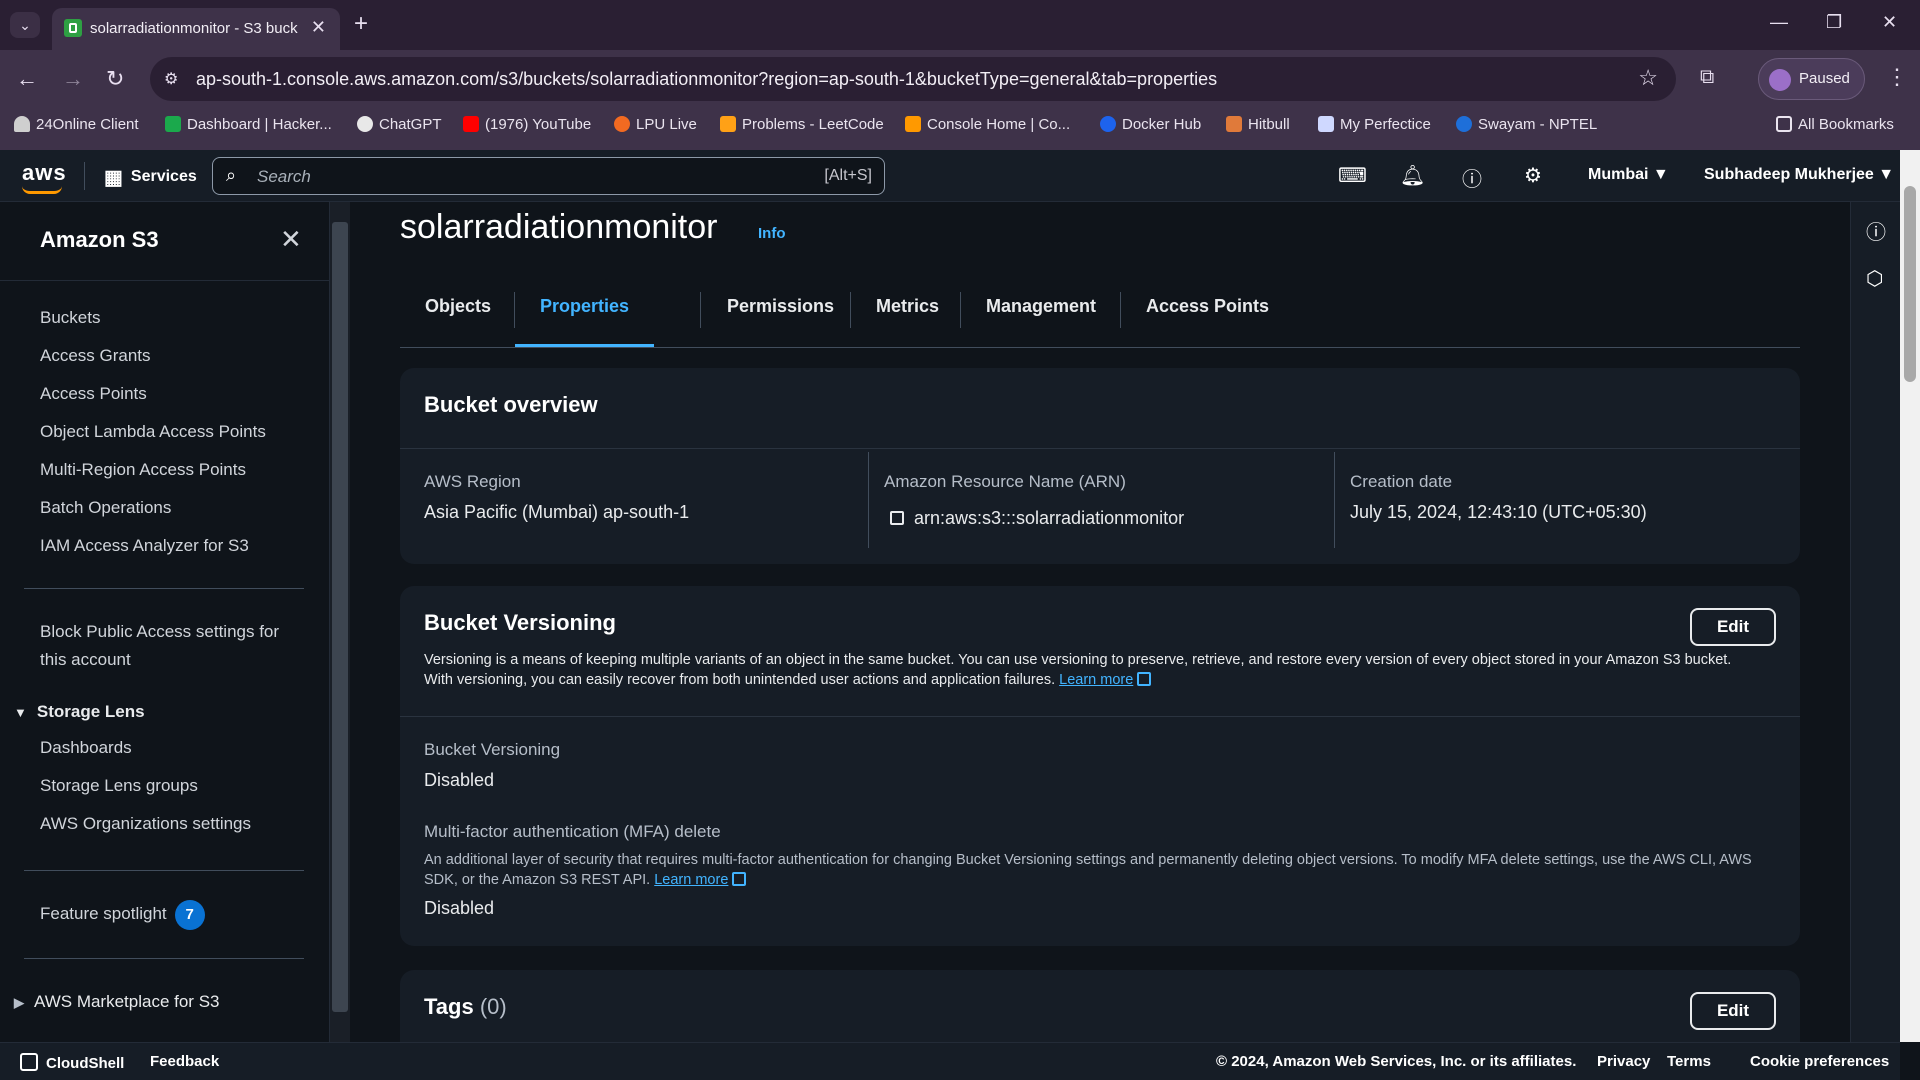  What do you see at coordinates (1835, 129) in the screenshot?
I see `all-bookmarks-folder: All Bookmarks` at bounding box center [1835, 129].